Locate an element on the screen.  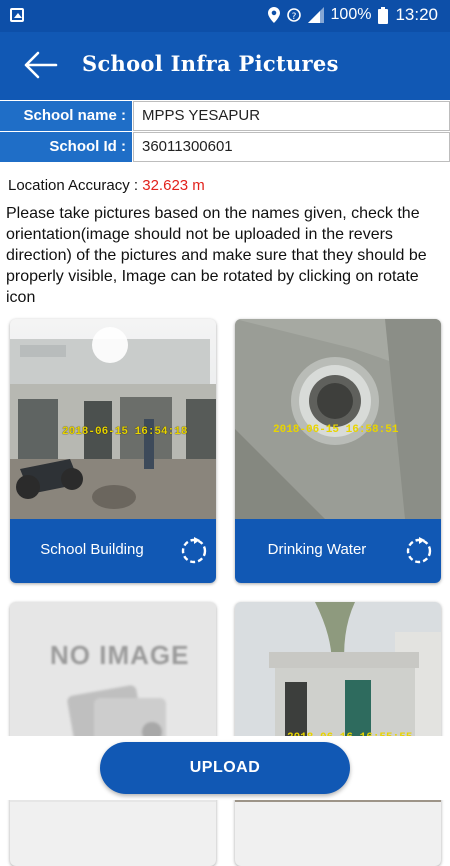
photo-timestamp: 2018-06-15 16:58:51 is located at coordinates (336, 430).